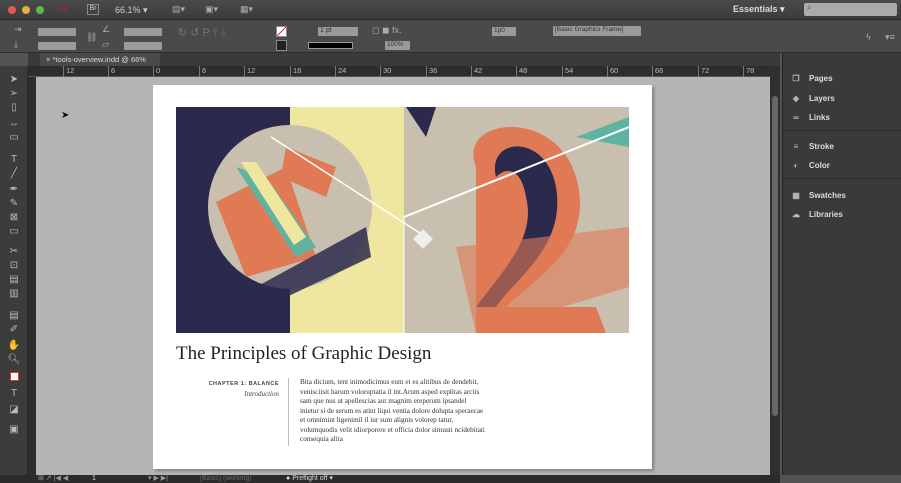 Image resolution: width=901 pixels, height=483 pixels. Describe the element at coordinates (796, 98) in the screenshot. I see `layers-icon: ◈` at that location.